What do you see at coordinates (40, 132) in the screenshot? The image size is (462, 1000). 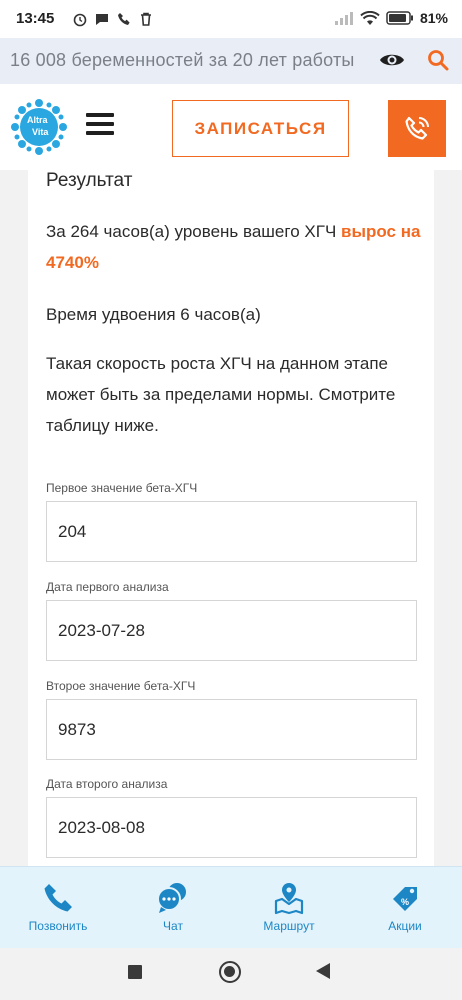 I see `logo-text-vita: Vita` at bounding box center [40, 132].